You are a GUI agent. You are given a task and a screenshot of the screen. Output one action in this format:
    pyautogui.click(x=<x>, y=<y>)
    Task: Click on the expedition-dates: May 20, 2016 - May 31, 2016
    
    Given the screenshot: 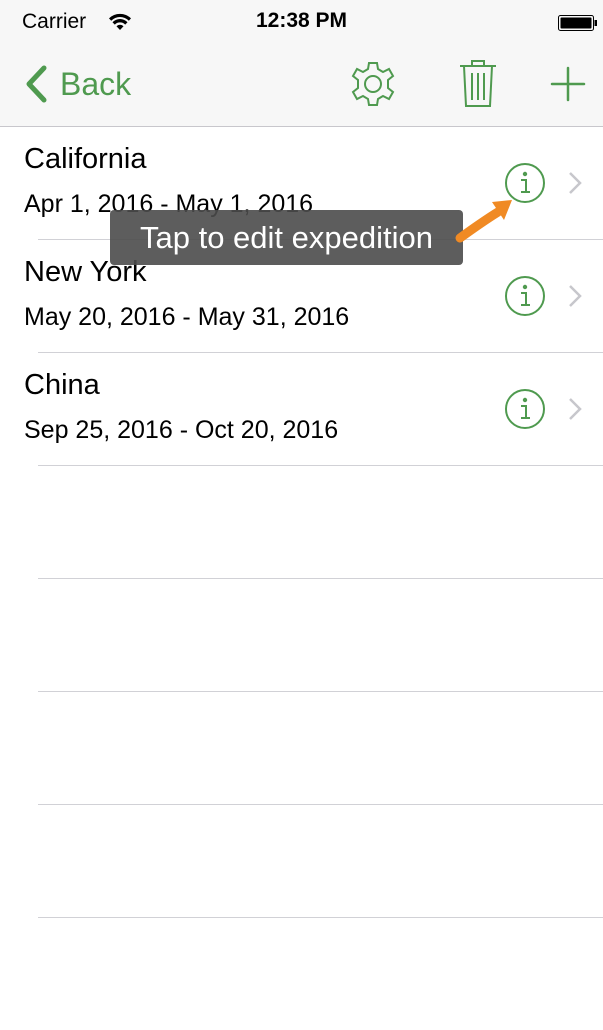 What is the action you would take?
    pyautogui.click(x=187, y=317)
    